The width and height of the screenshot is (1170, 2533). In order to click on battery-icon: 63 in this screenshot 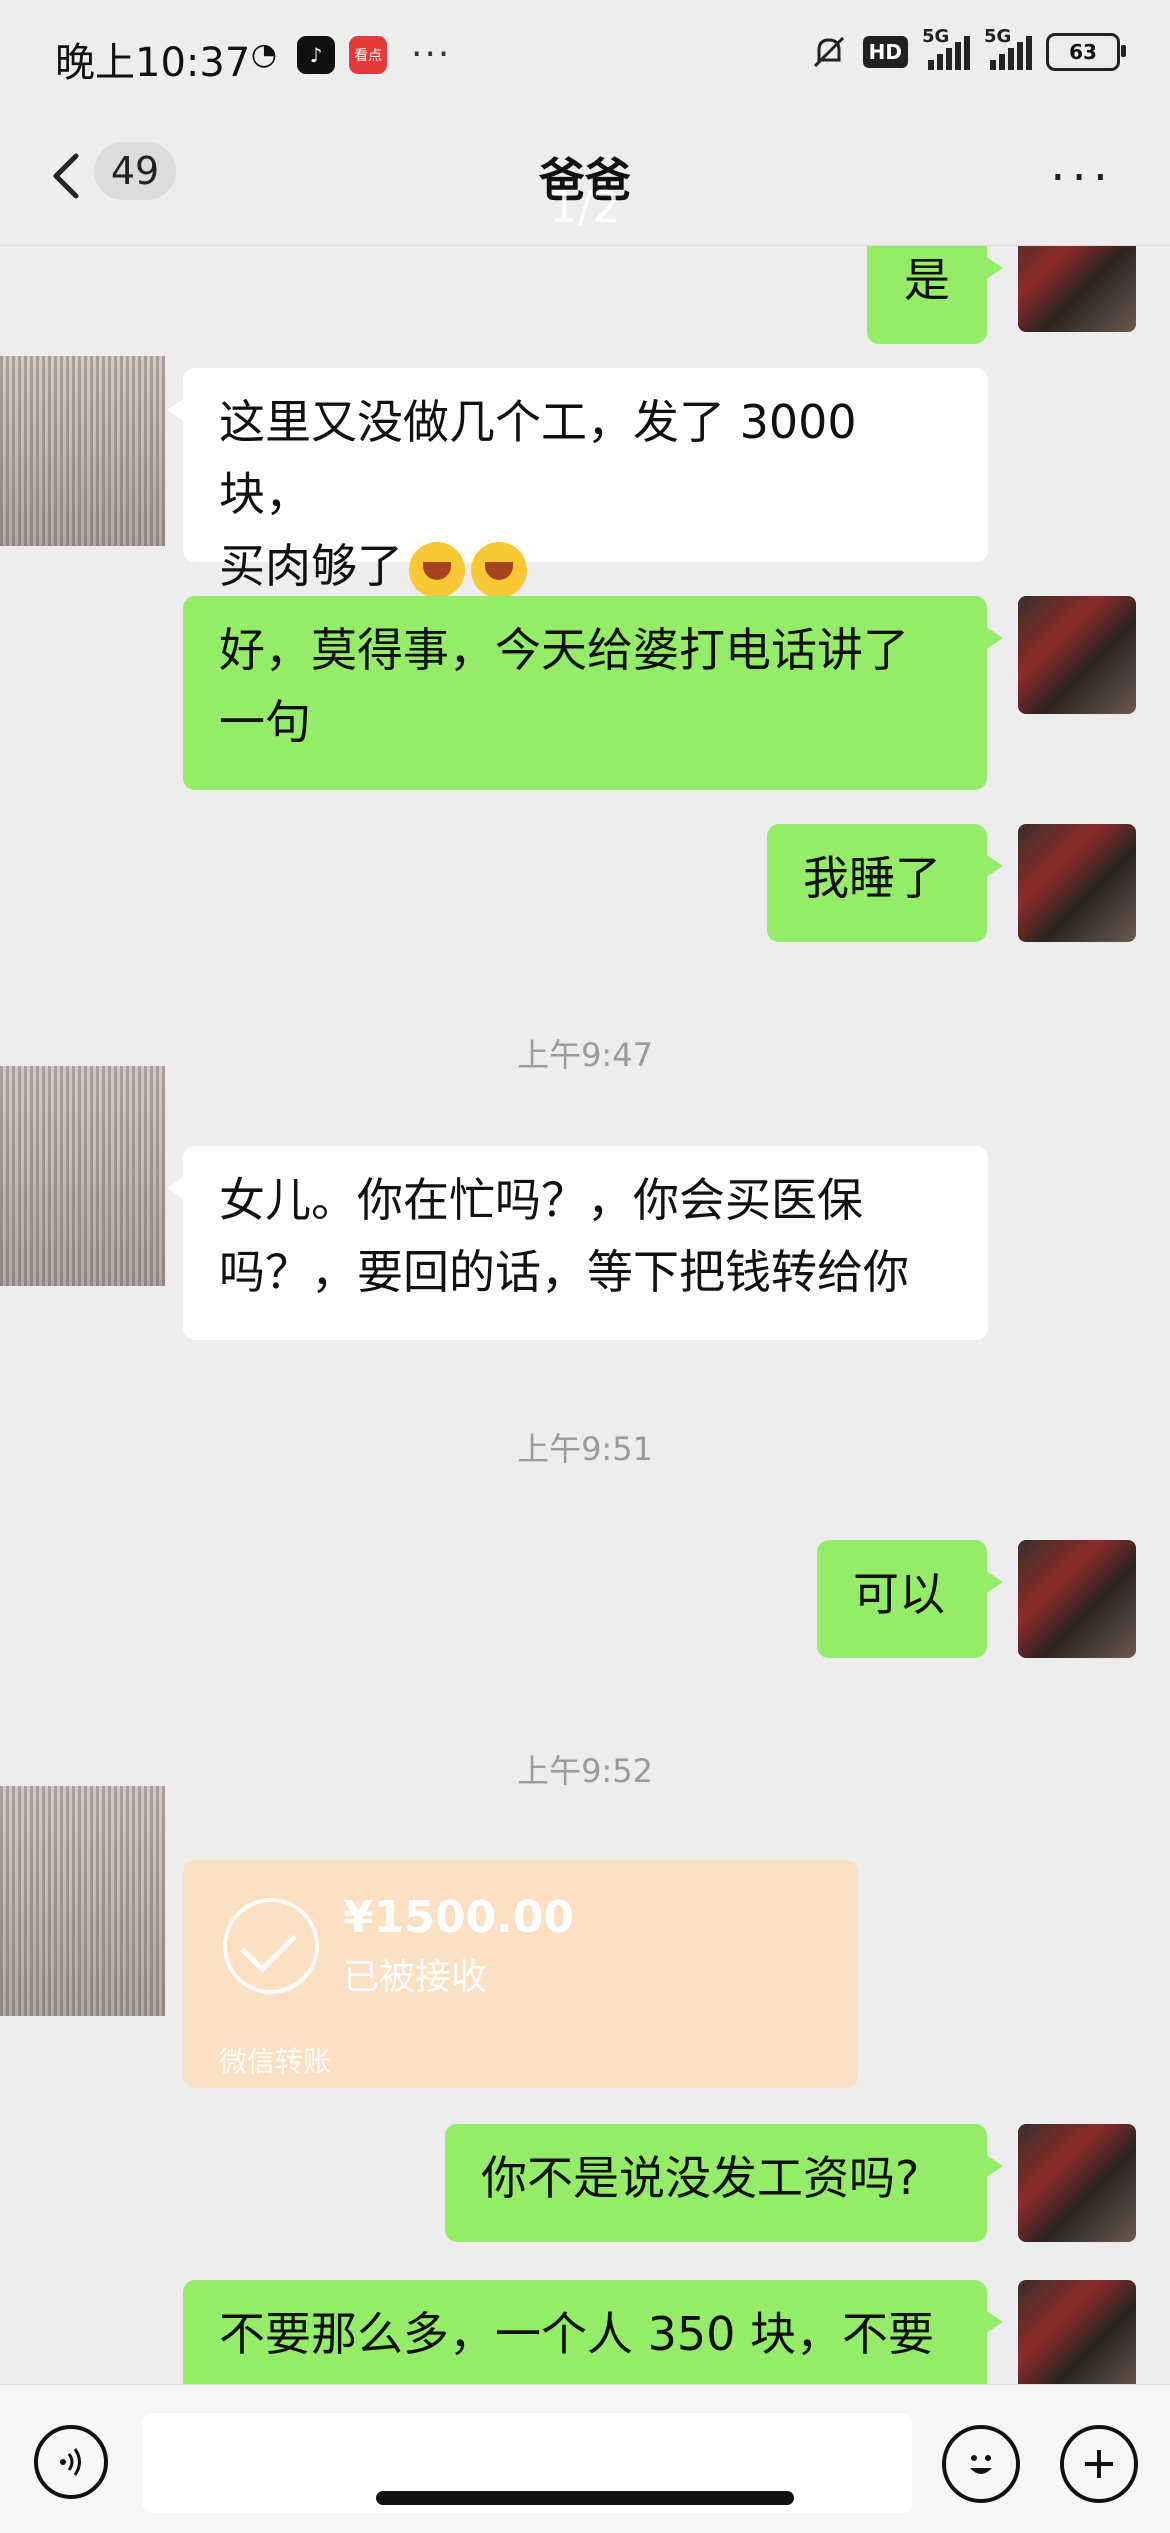, I will do `click(1086, 52)`.